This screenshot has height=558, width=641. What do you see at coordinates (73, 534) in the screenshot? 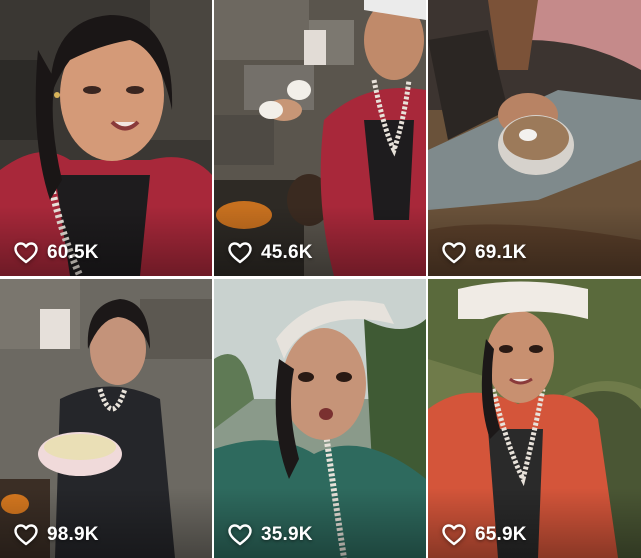
I see `like-count: 98.9K` at bounding box center [73, 534].